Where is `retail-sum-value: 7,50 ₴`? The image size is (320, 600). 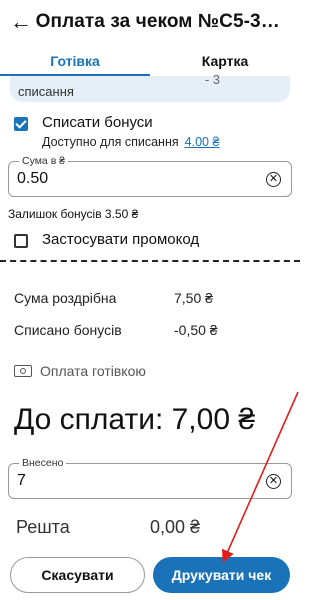
retail-sum-value: 7,50 ₴ is located at coordinates (193, 298).